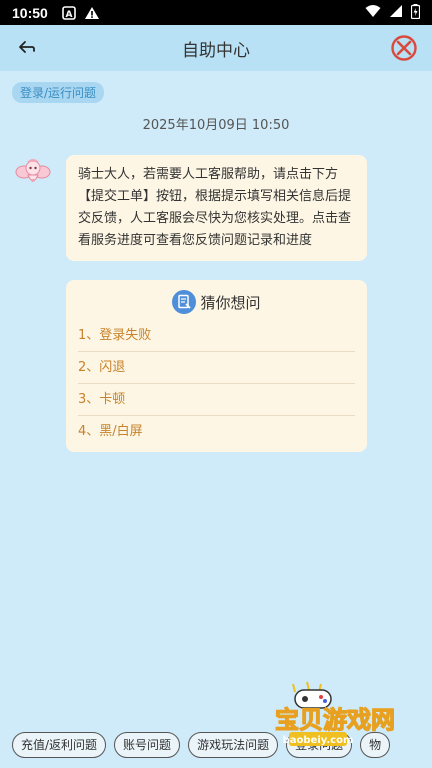 Image resolution: width=432 pixels, height=768 pixels. Describe the element at coordinates (415, 12) in the screenshot. I see `battery-icon` at that location.